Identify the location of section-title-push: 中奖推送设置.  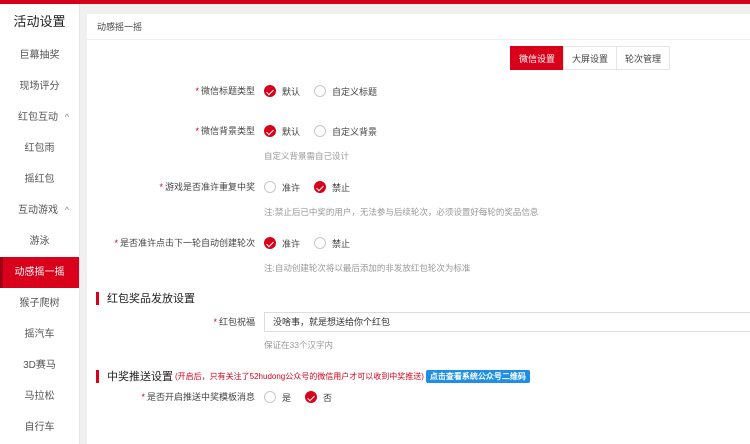
(140, 377).